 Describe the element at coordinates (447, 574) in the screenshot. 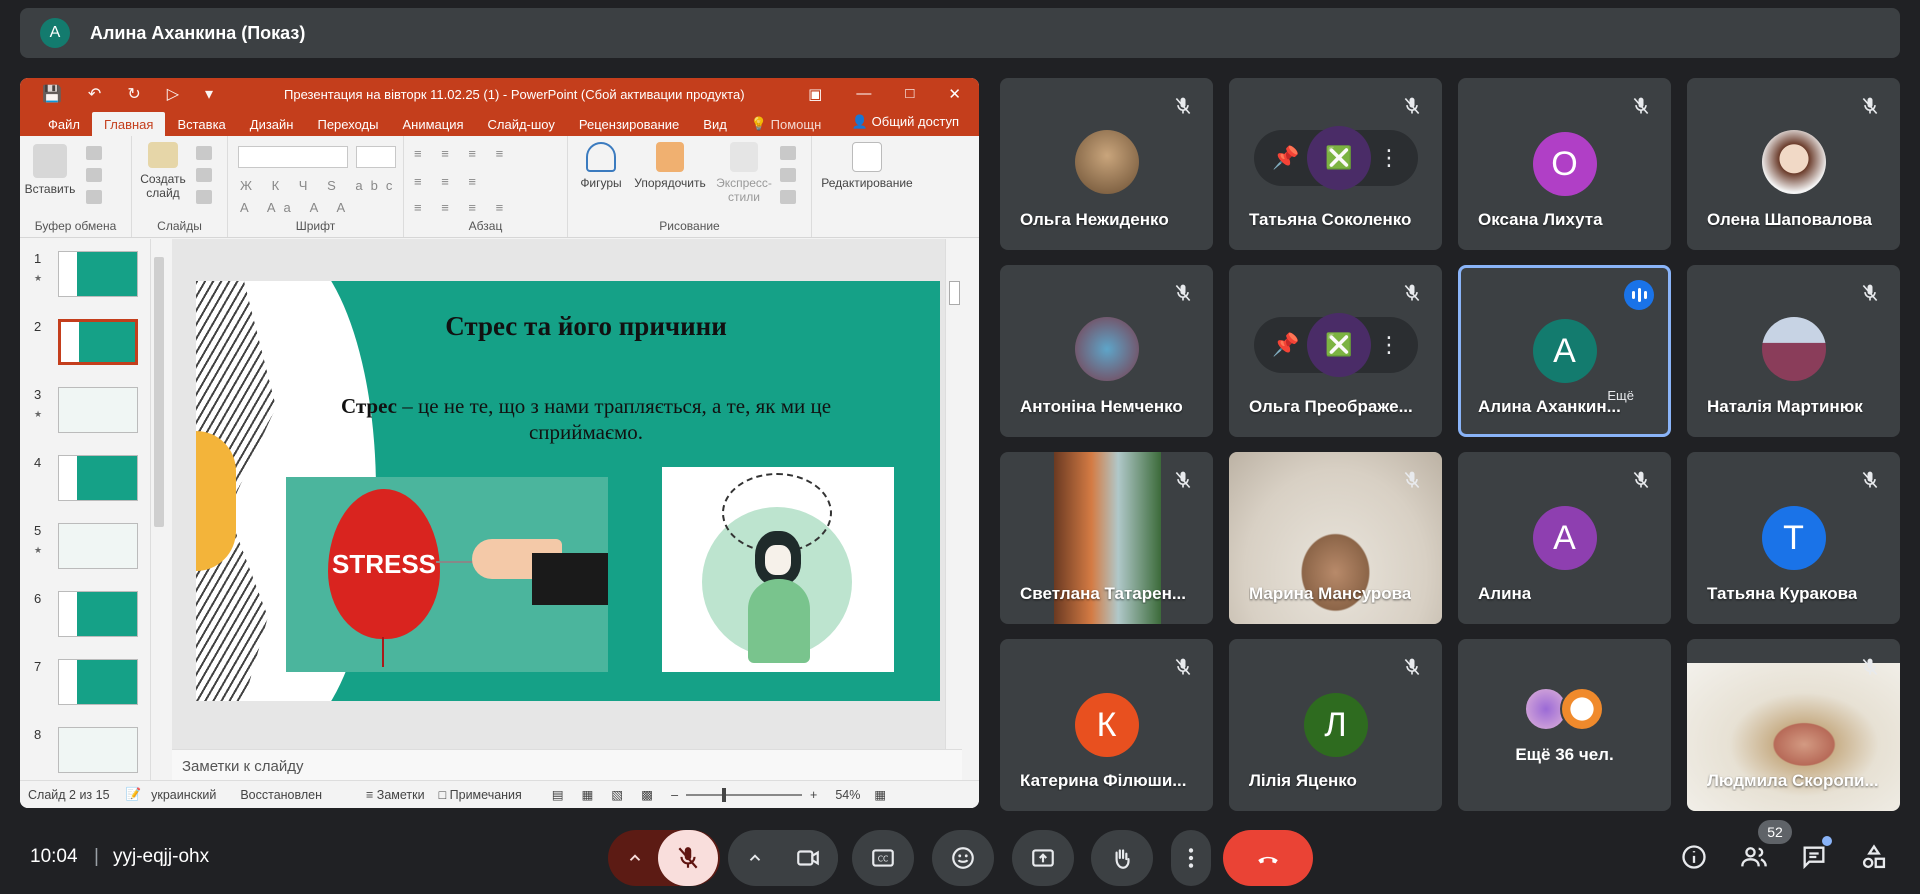

I see `stress-balloon-picture: STRESS` at that location.